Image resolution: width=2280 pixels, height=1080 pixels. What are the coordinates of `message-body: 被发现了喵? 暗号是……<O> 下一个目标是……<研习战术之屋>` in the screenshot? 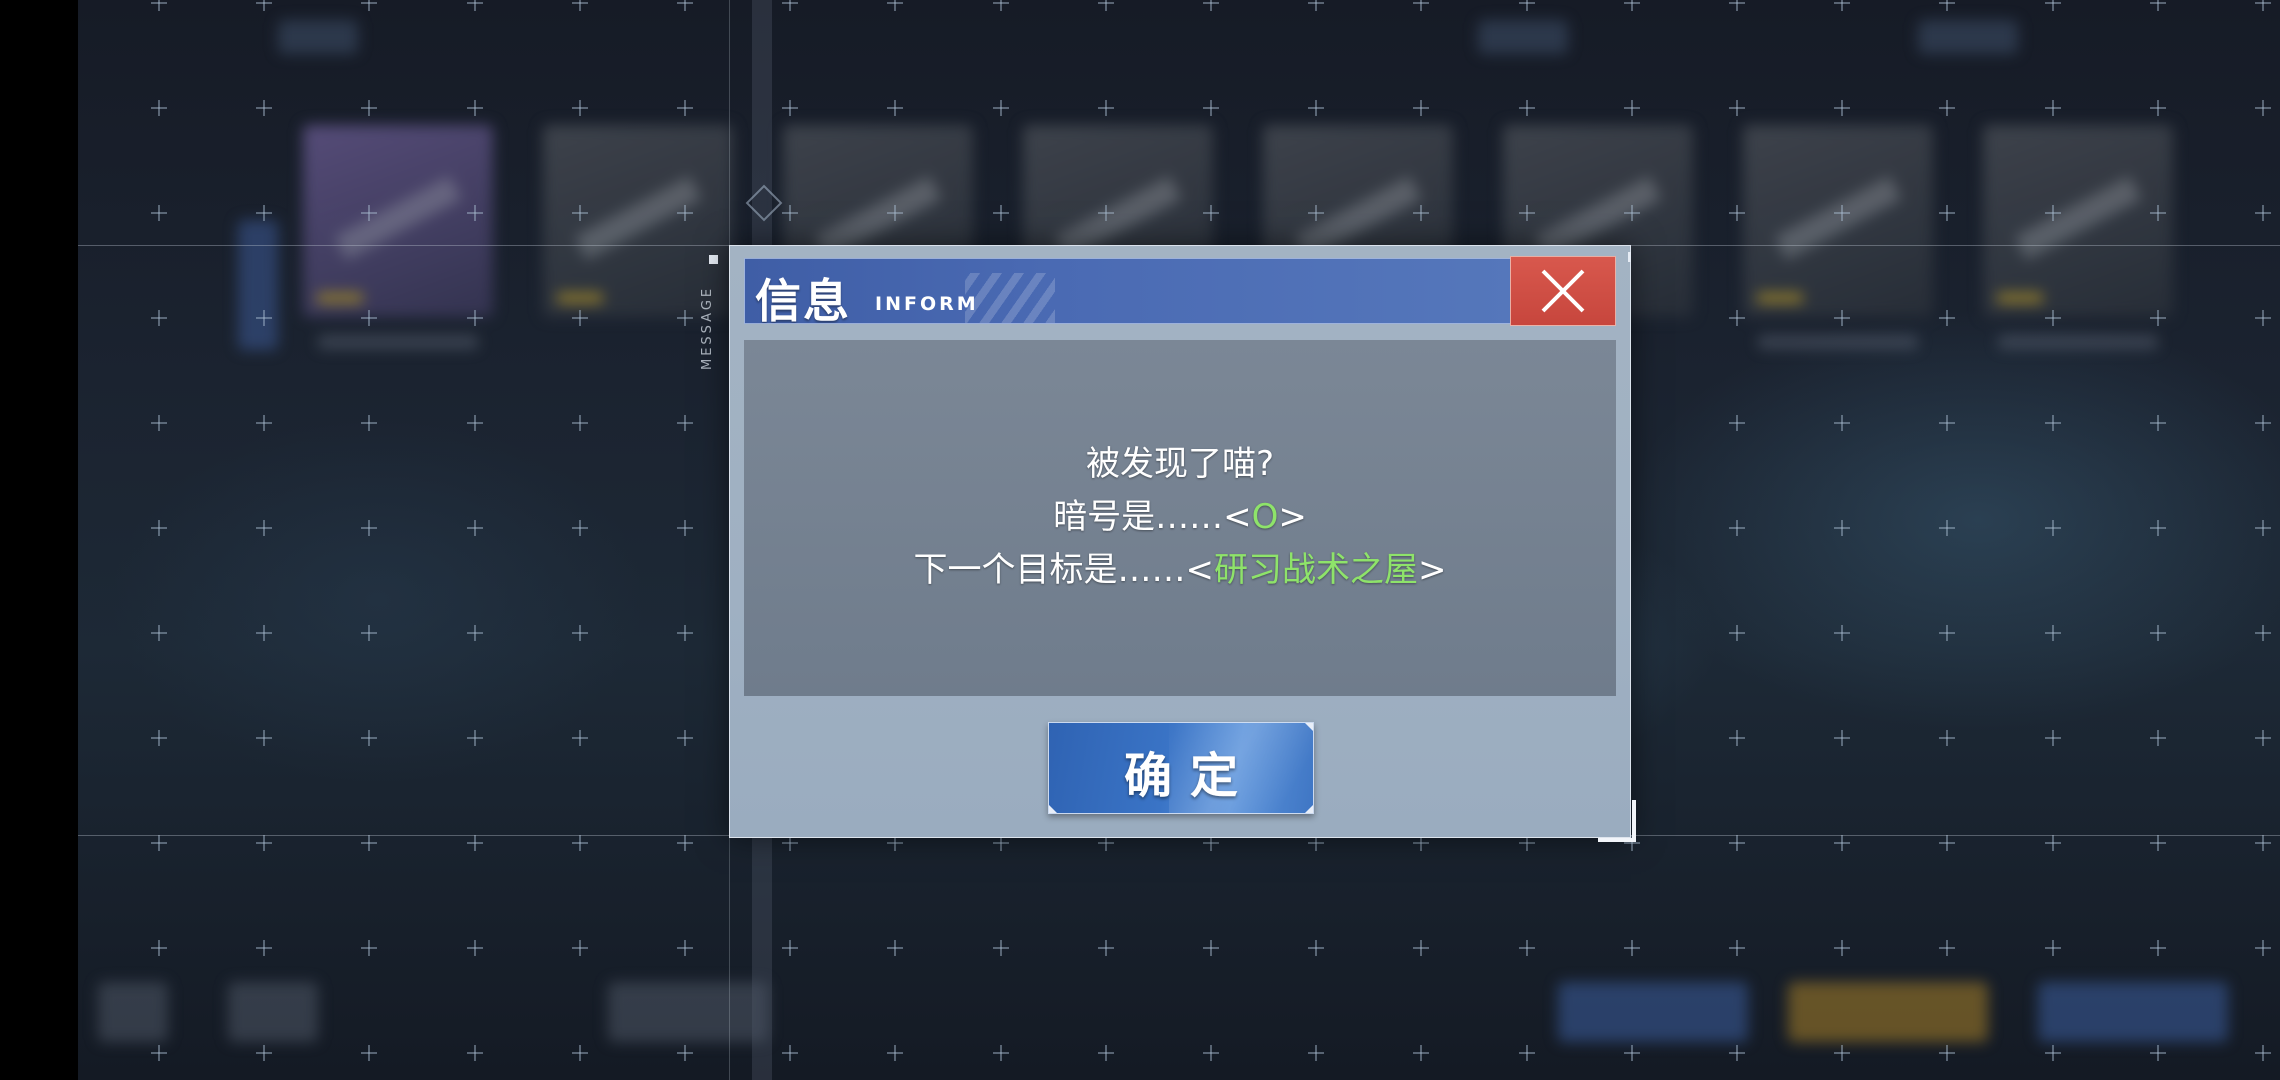 It's located at (1180, 518).